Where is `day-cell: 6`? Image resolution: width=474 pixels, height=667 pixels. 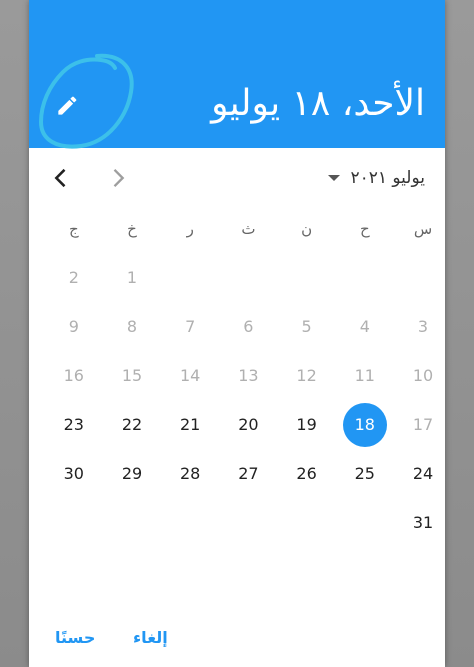
day-cell: 6 is located at coordinates (248, 326).